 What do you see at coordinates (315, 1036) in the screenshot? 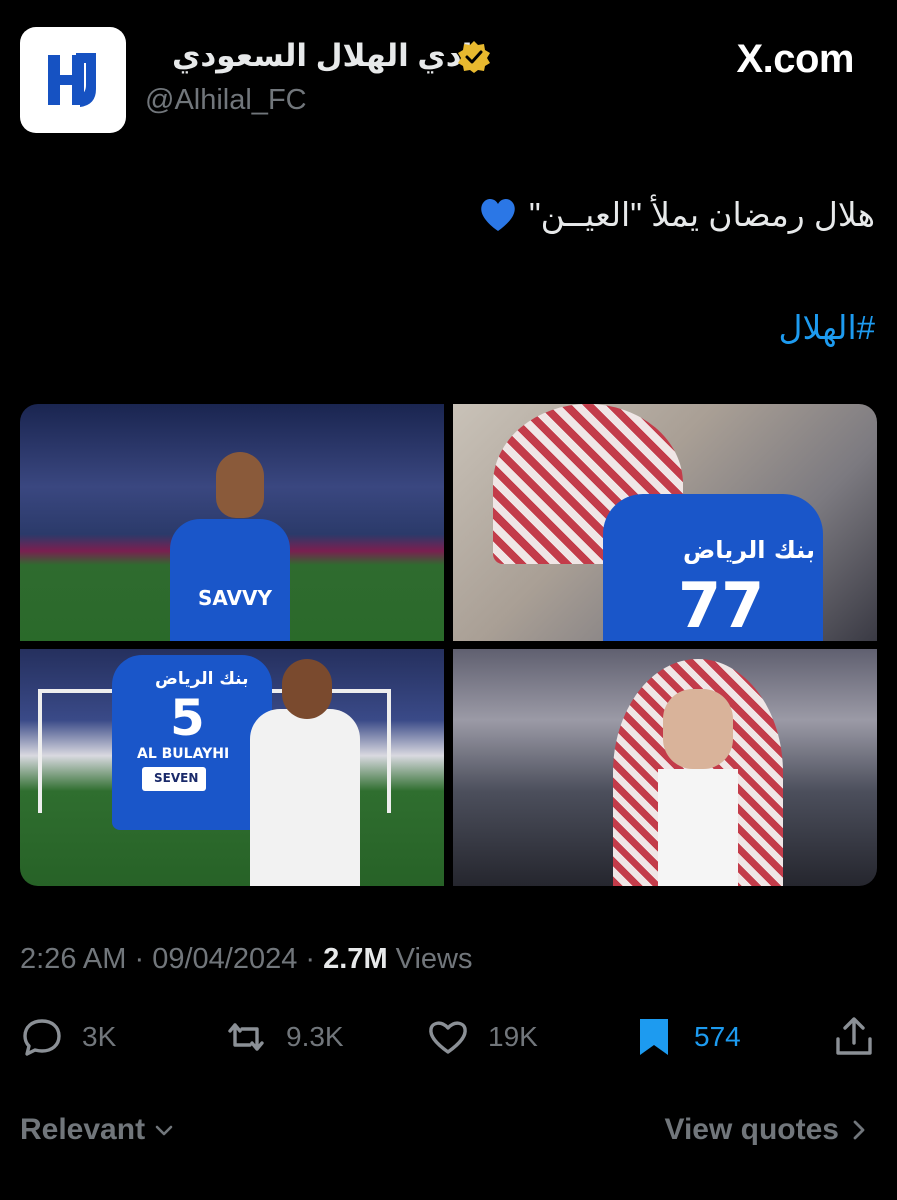
I see `repost-count: 9.3K` at bounding box center [315, 1036].